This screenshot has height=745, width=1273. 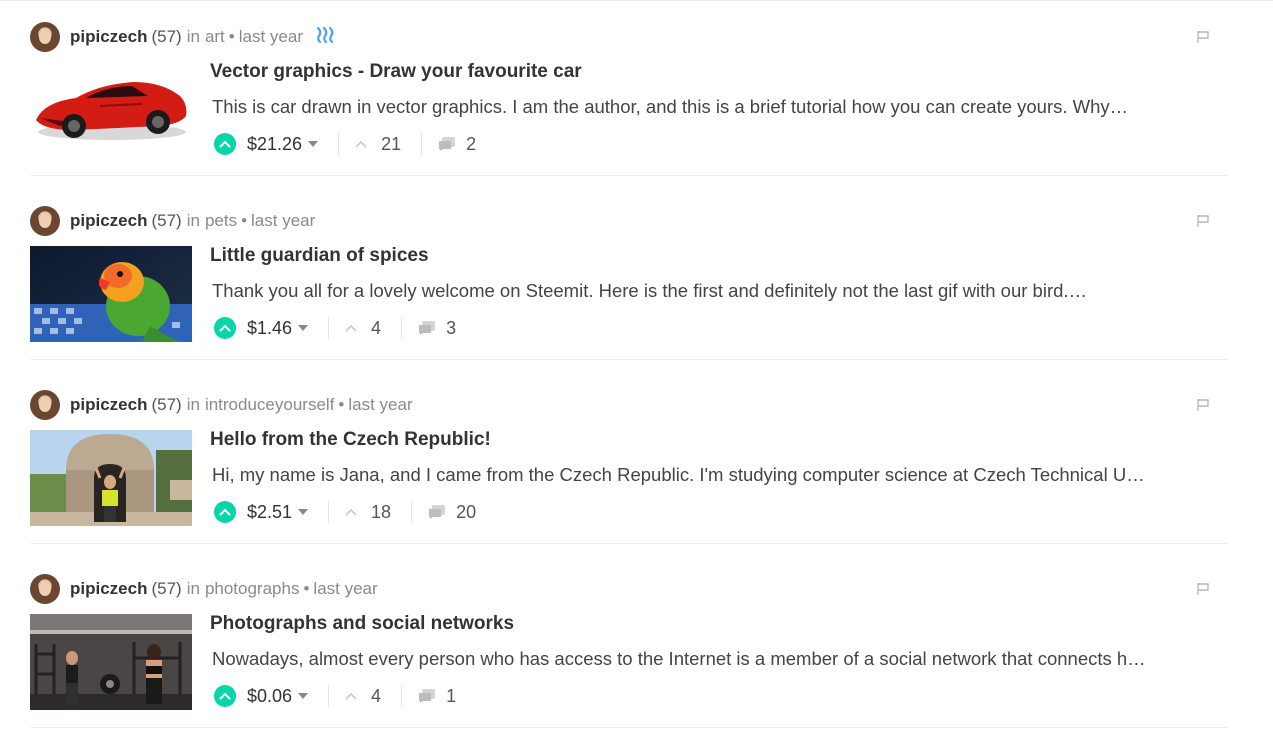 What do you see at coordinates (215, 37) in the screenshot?
I see `category-link: art` at bounding box center [215, 37].